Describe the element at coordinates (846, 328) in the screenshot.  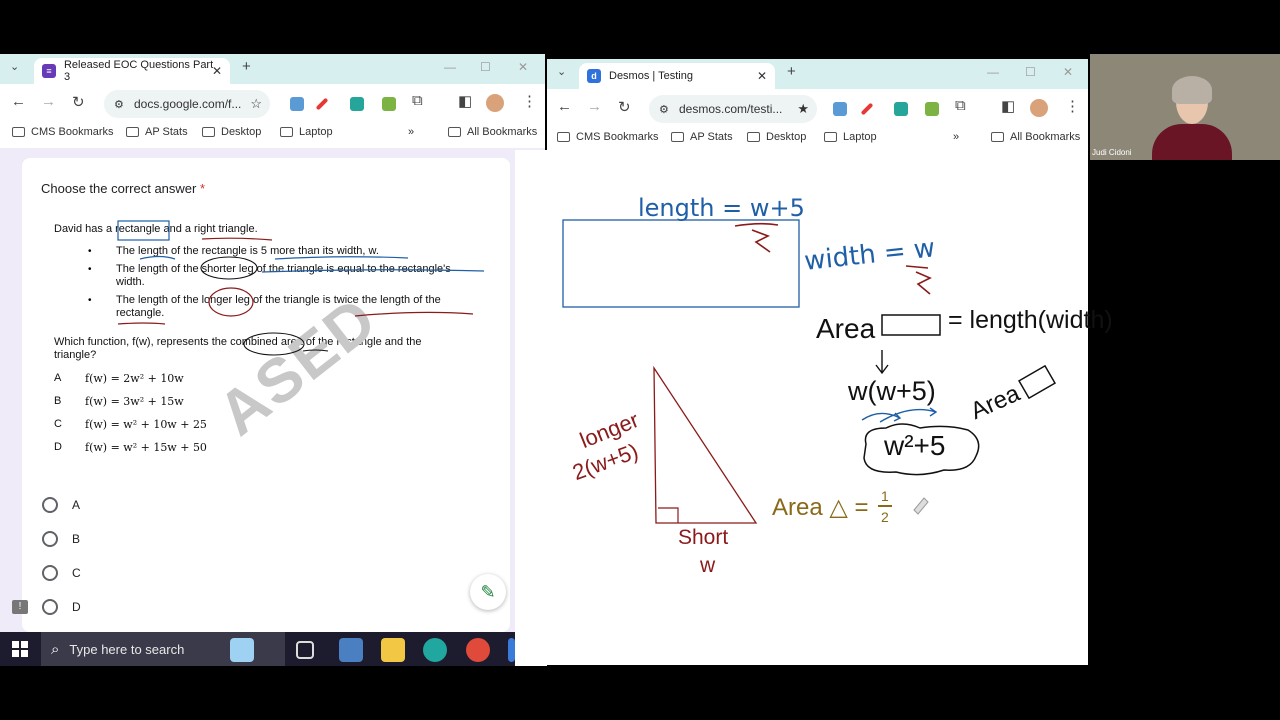
I see `area-rect-word: Area` at that location.